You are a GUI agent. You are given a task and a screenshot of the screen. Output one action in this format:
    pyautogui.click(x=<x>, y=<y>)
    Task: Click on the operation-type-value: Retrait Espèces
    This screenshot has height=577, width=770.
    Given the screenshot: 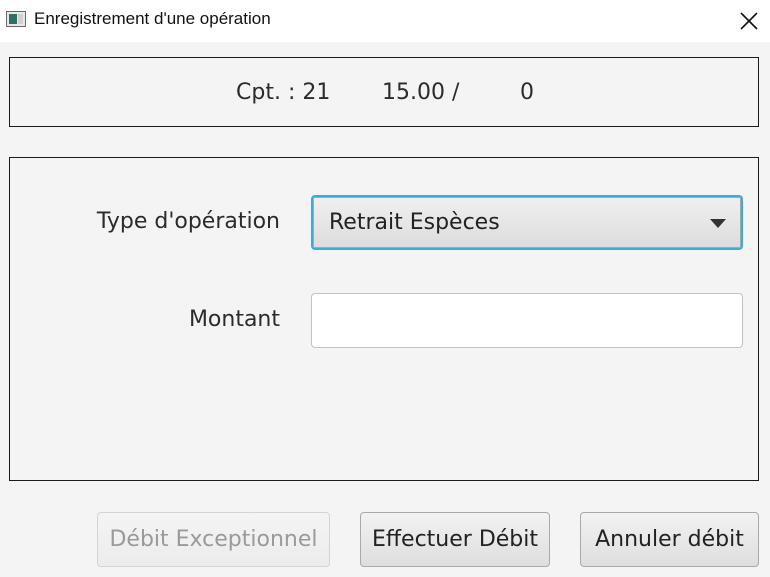 What is the action you would take?
    pyautogui.click(x=414, y=222)
    